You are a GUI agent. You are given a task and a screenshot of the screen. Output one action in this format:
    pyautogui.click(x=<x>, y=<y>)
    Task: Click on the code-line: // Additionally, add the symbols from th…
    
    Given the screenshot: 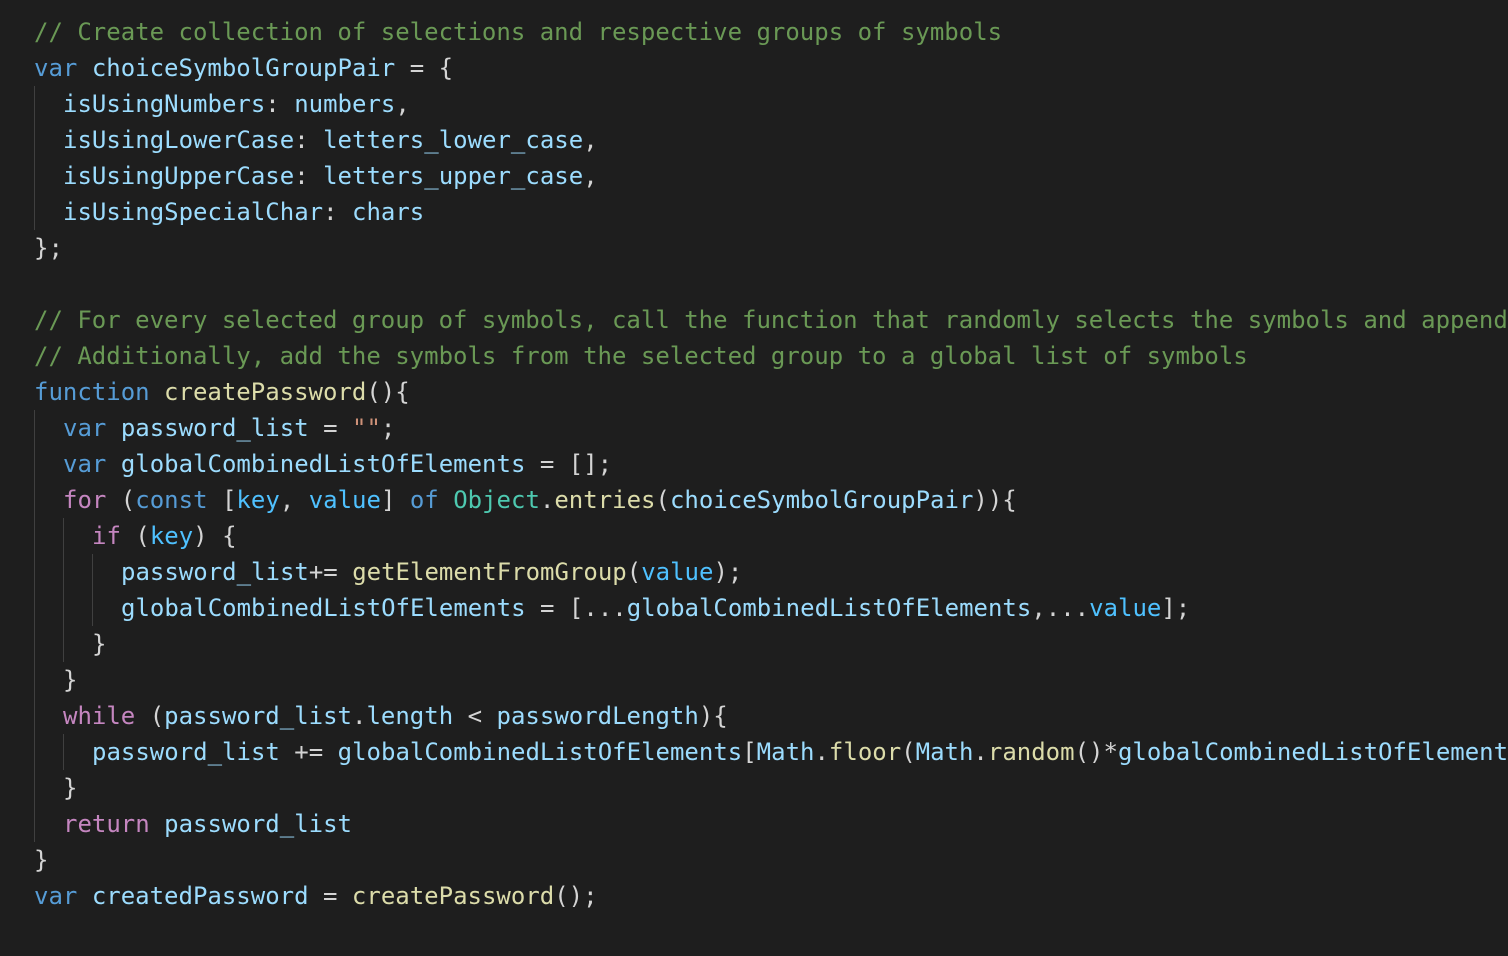 What is the action you would take?
    pyautogui.click(x=754, y=356)
    